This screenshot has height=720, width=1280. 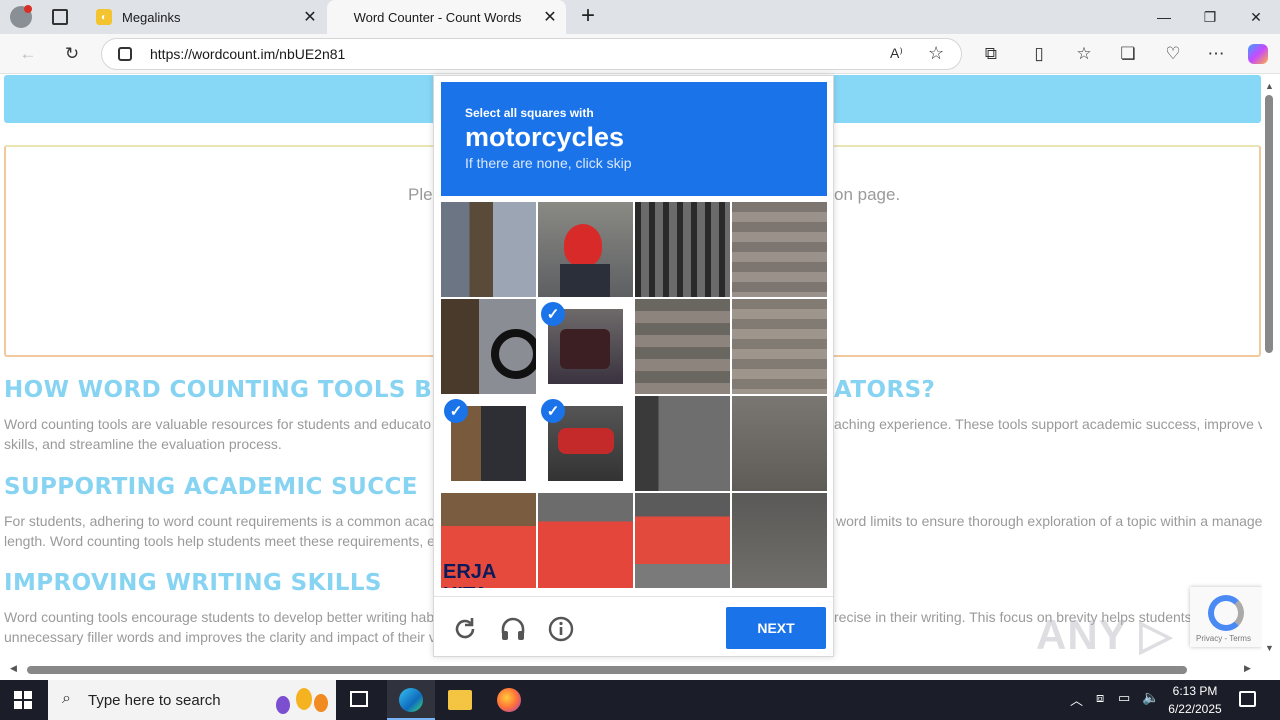 I want to click on volume-icon: 🔈, so click(x=1150, y=697).